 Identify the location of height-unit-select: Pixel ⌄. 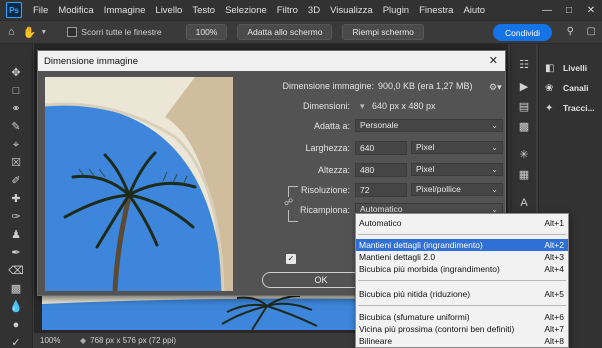
(457, 169).